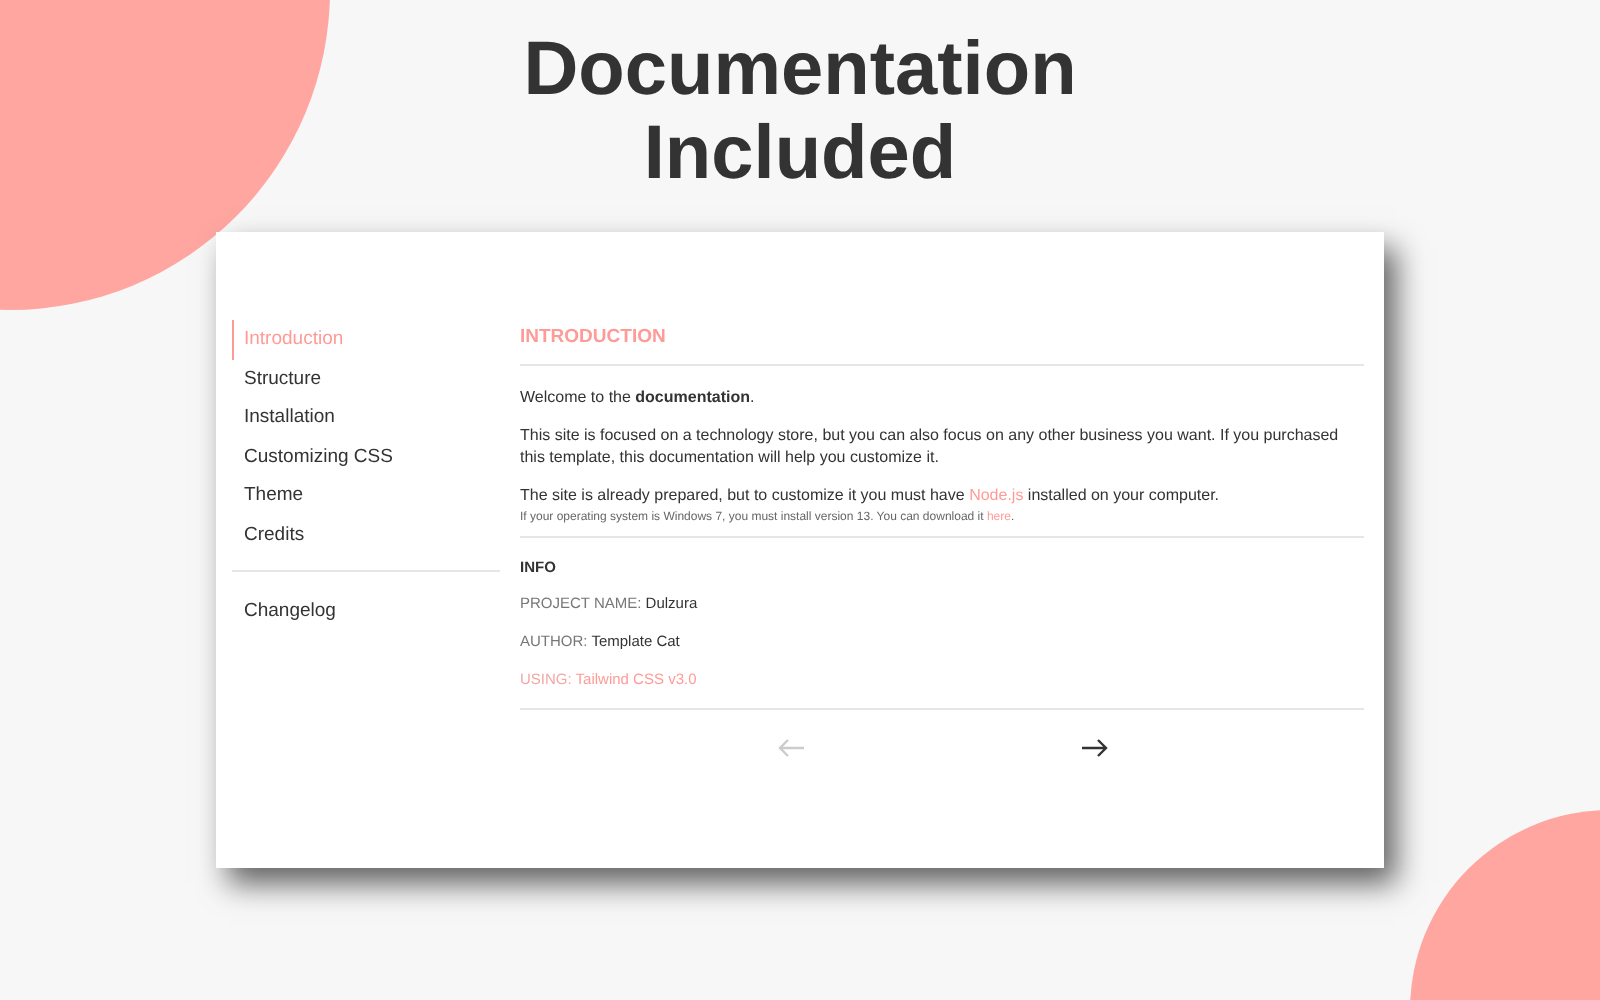  Describe the element at coordinates (594, 337) in the screenshot. I see `section-title: INTRODUCTION` at that location.